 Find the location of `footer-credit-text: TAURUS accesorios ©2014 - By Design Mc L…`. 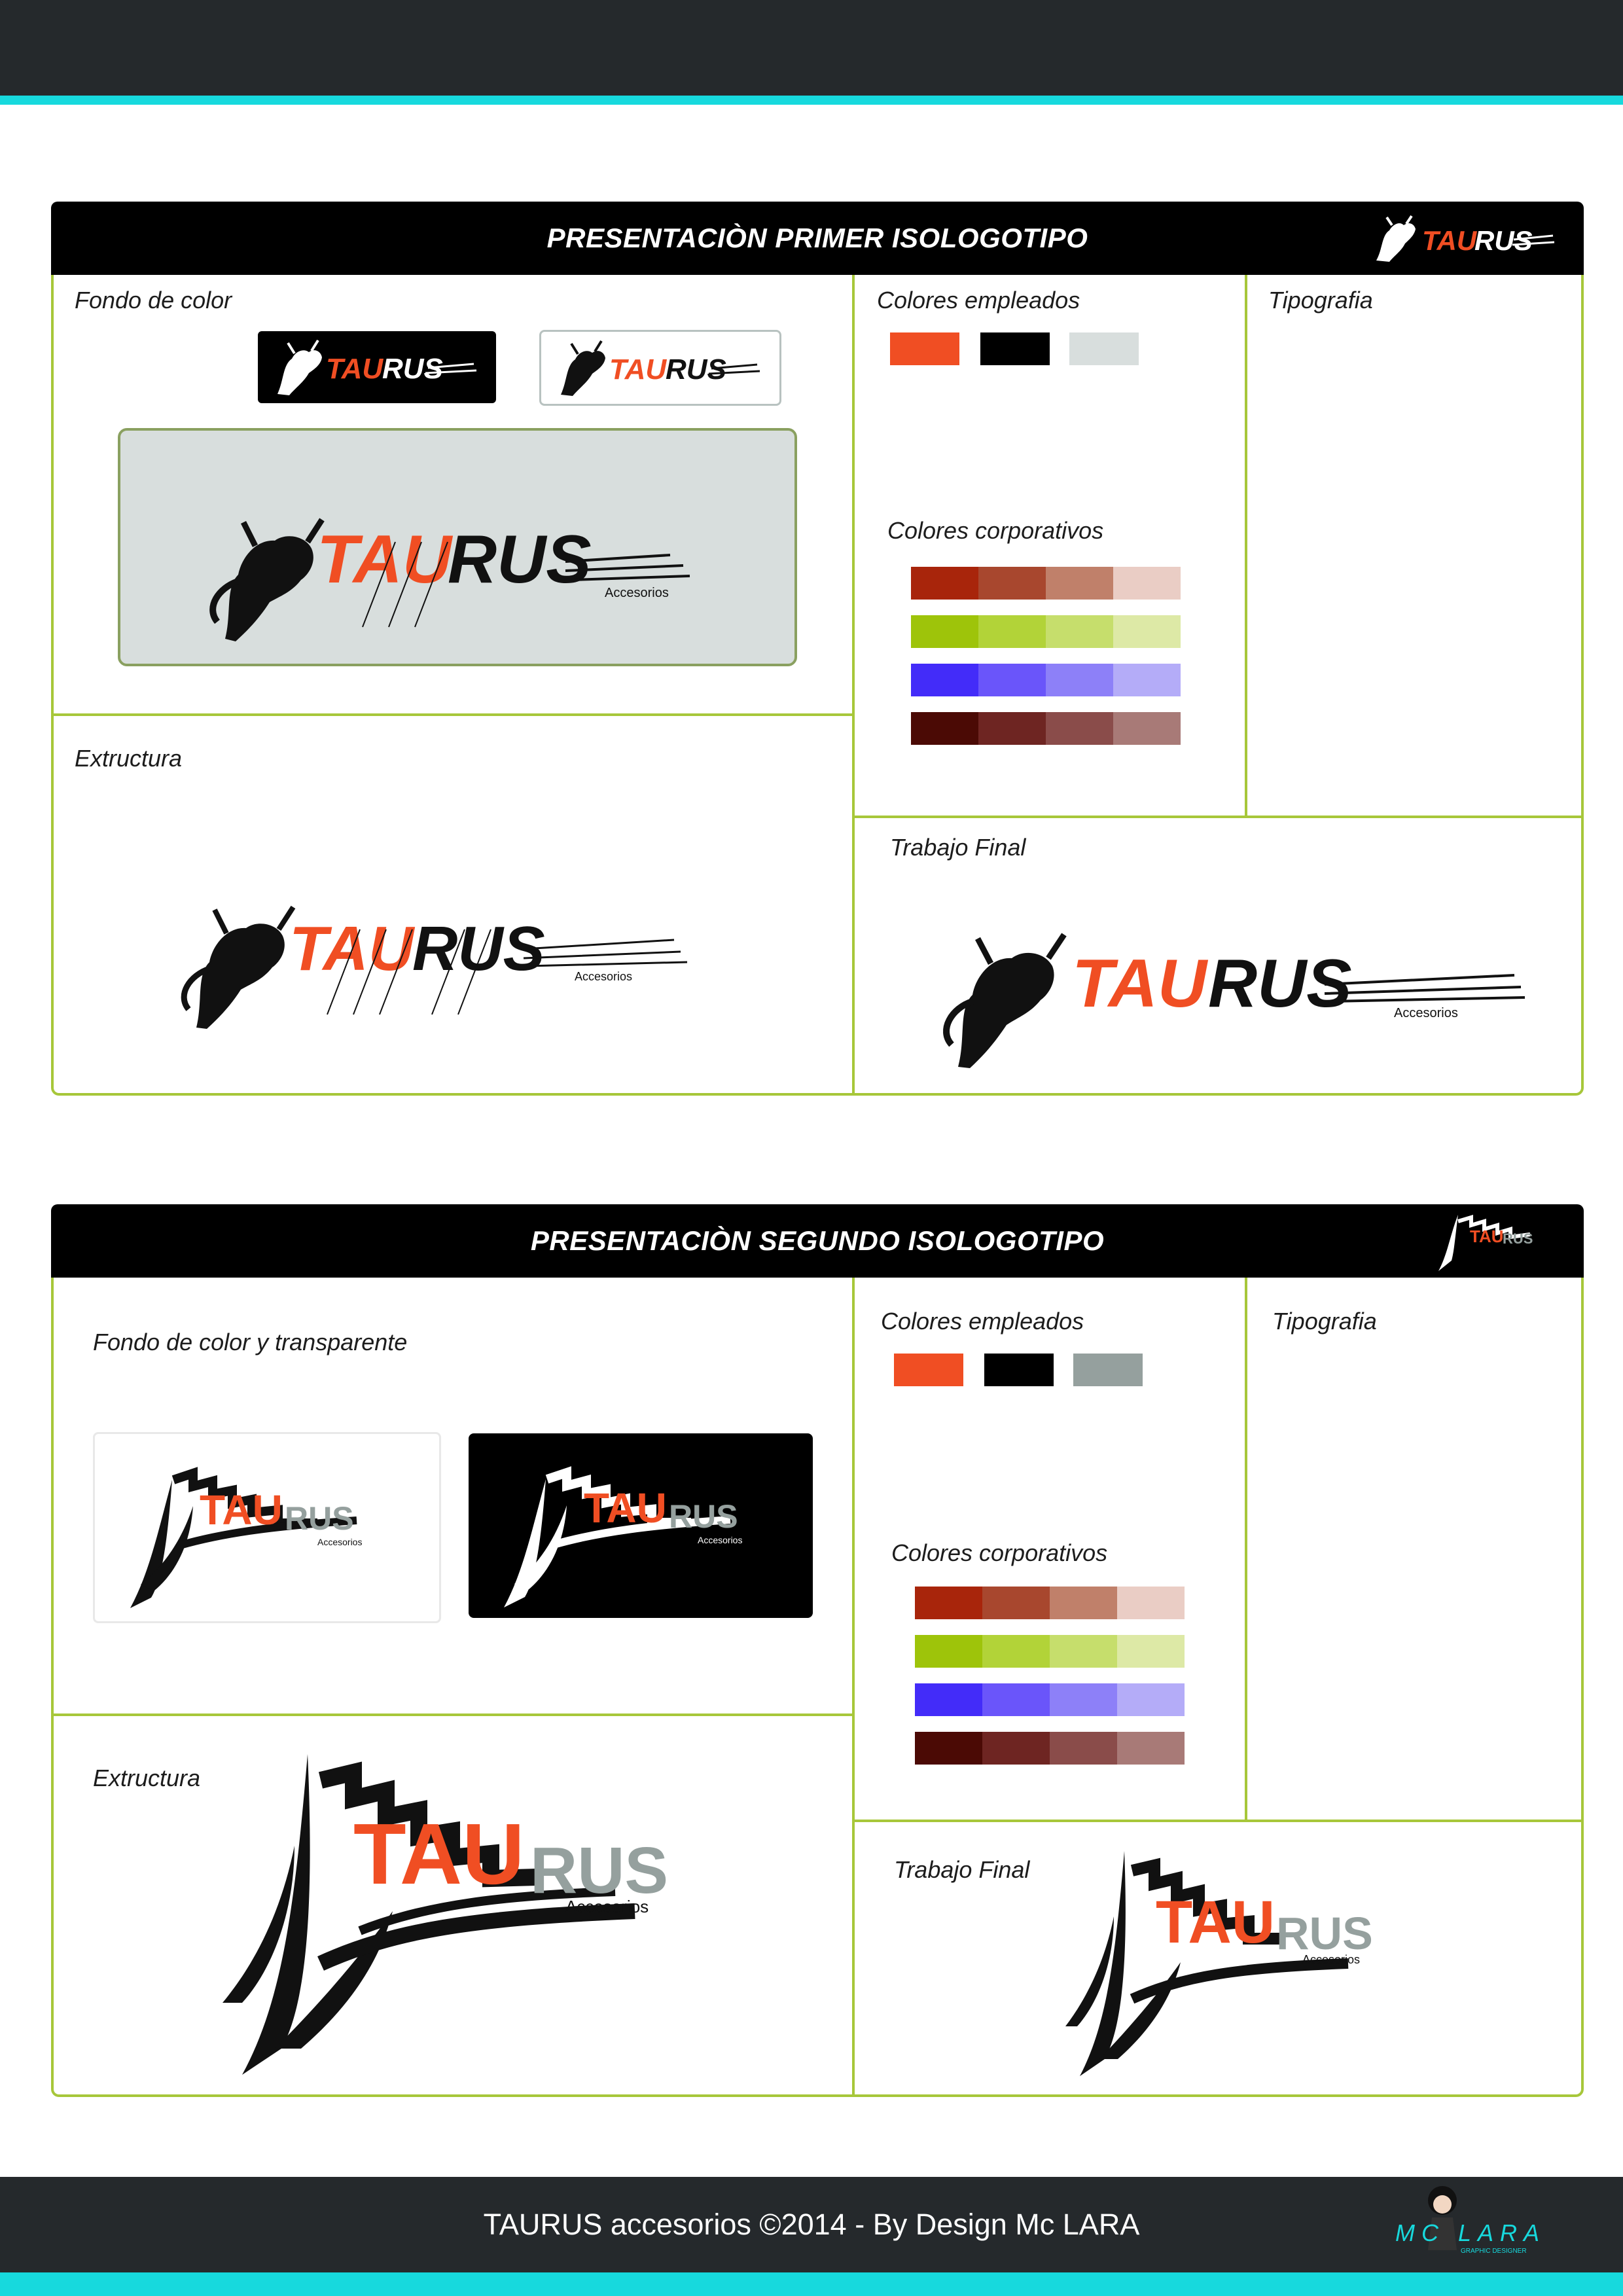

footer-credit-text: TAURUS accesorios ©2014 - By Design Mc L… is located at coordinates (811, 2224).